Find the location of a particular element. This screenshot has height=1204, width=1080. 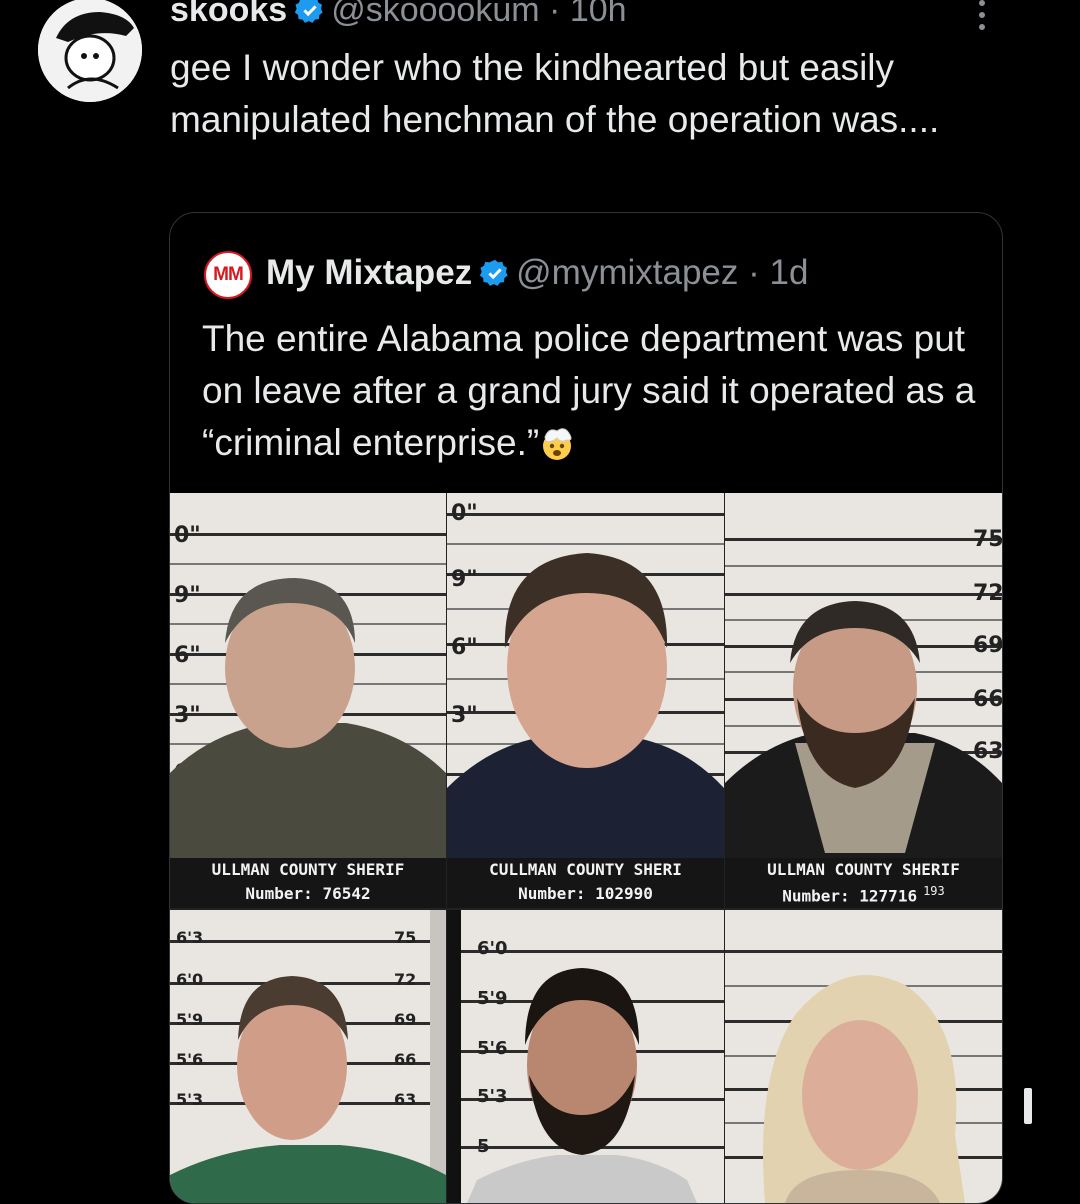

scroll-indicator is located at coordinates (1028, 1106).